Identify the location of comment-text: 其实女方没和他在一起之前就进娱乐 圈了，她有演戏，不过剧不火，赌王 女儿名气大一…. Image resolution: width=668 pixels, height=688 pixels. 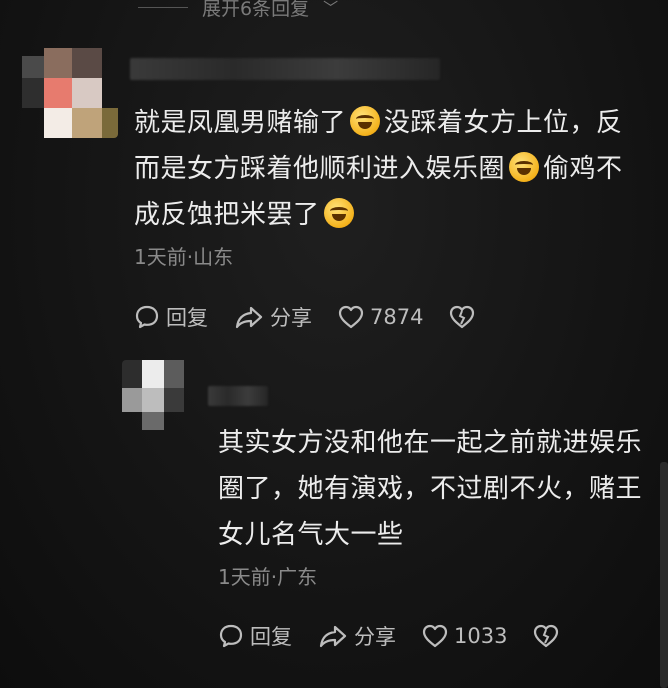
(430, 489).